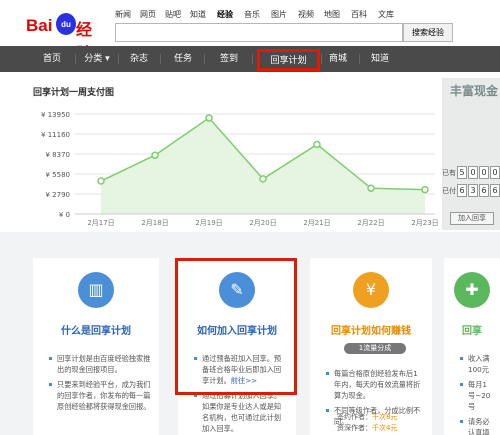  What do you see at coordinates (100, 395) in the screenshot?
I see `card-paragraph: 只要来到经验平台，成为我们的回享作者，你发布的每一篇原创经验都将获得现金回报。` at bounding box center [100, 395].